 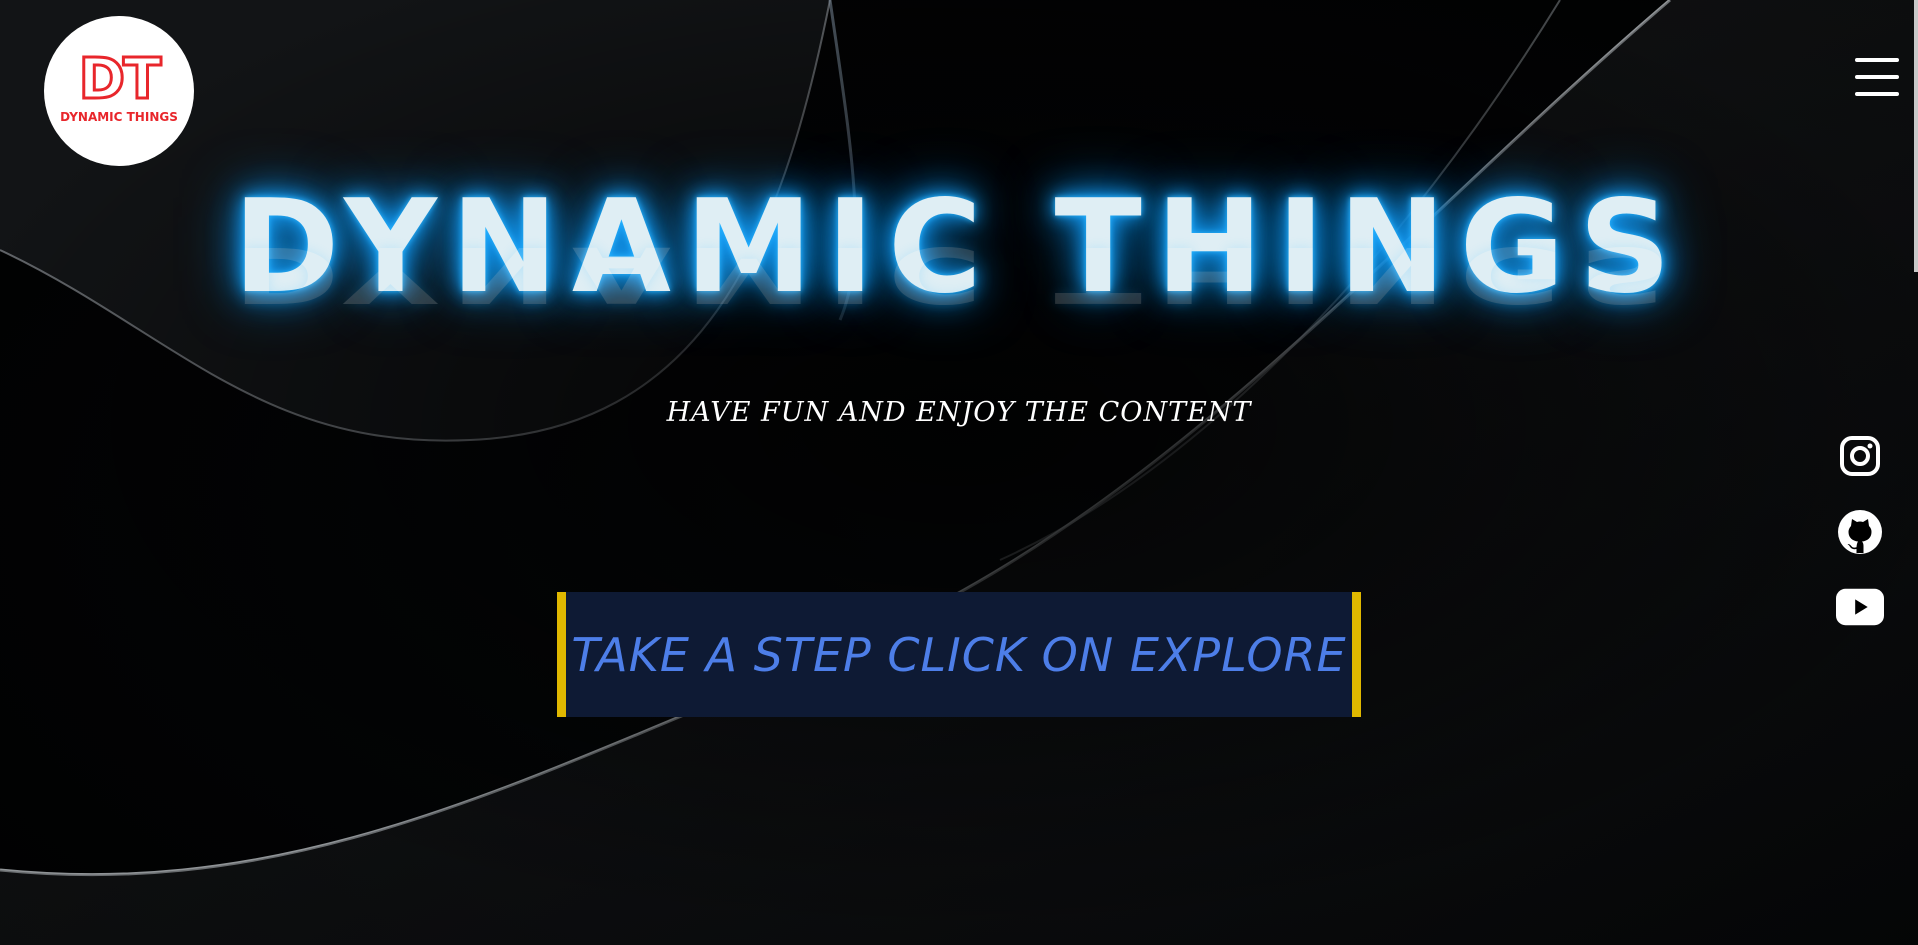 I want to click on instagram-icon, so click(x=1860, y=456).